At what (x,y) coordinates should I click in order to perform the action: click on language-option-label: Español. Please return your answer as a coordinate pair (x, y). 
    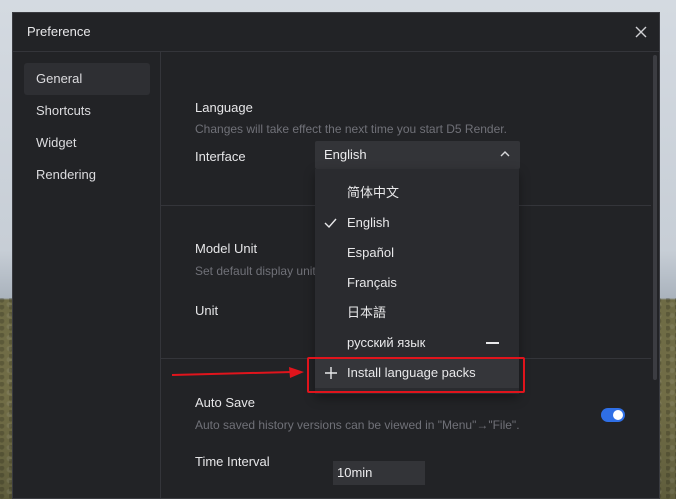
    Looking at the image, I should click on (370, 252).